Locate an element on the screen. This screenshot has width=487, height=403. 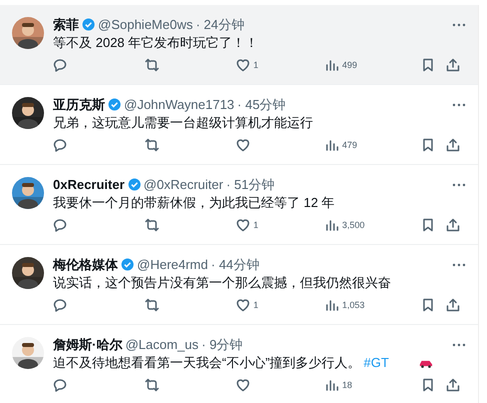
tweet-text: 迫不及待地想看看第一天我会“不小心”撞到多少行人。 is located at coordinates (207, 363).